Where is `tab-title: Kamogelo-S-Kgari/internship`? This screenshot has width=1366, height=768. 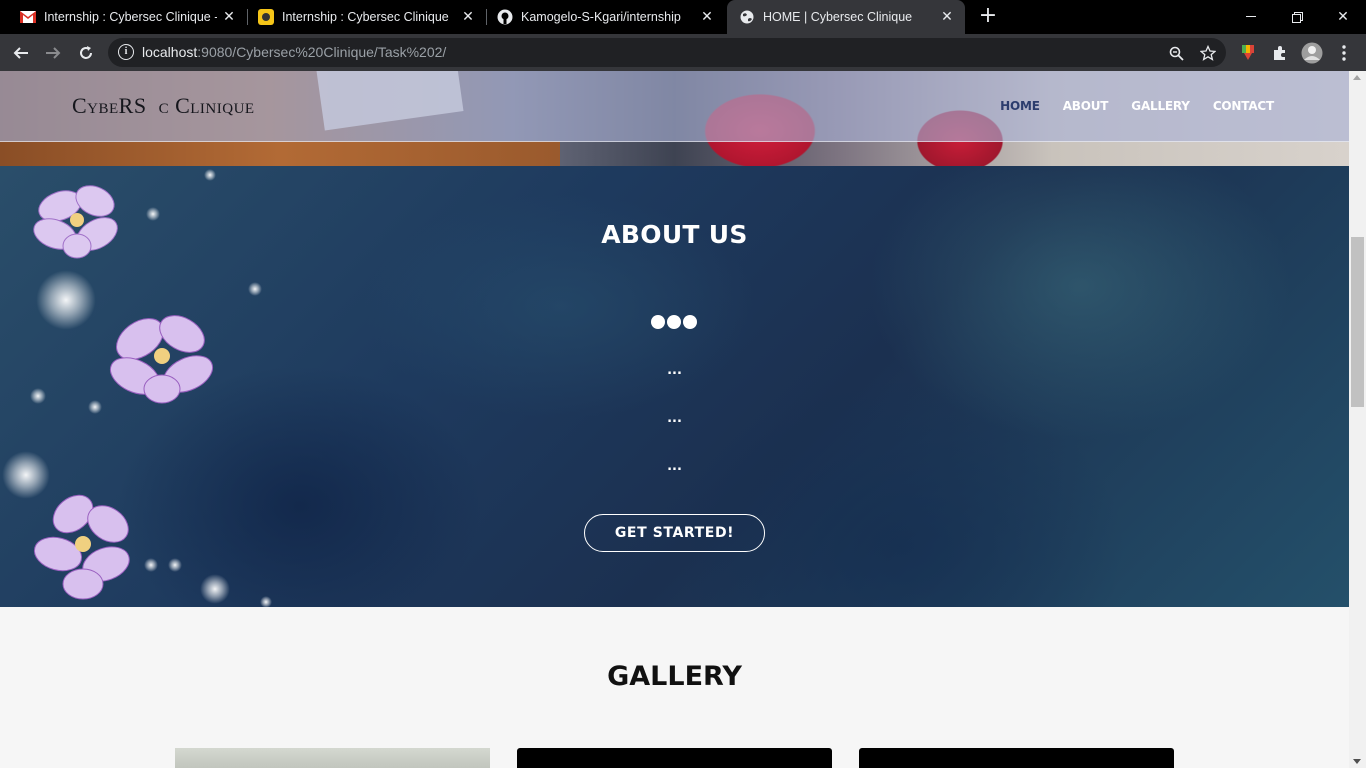 tab-title: Kamogelo-S-Kgari/internship is located at coordinates (601, 17).